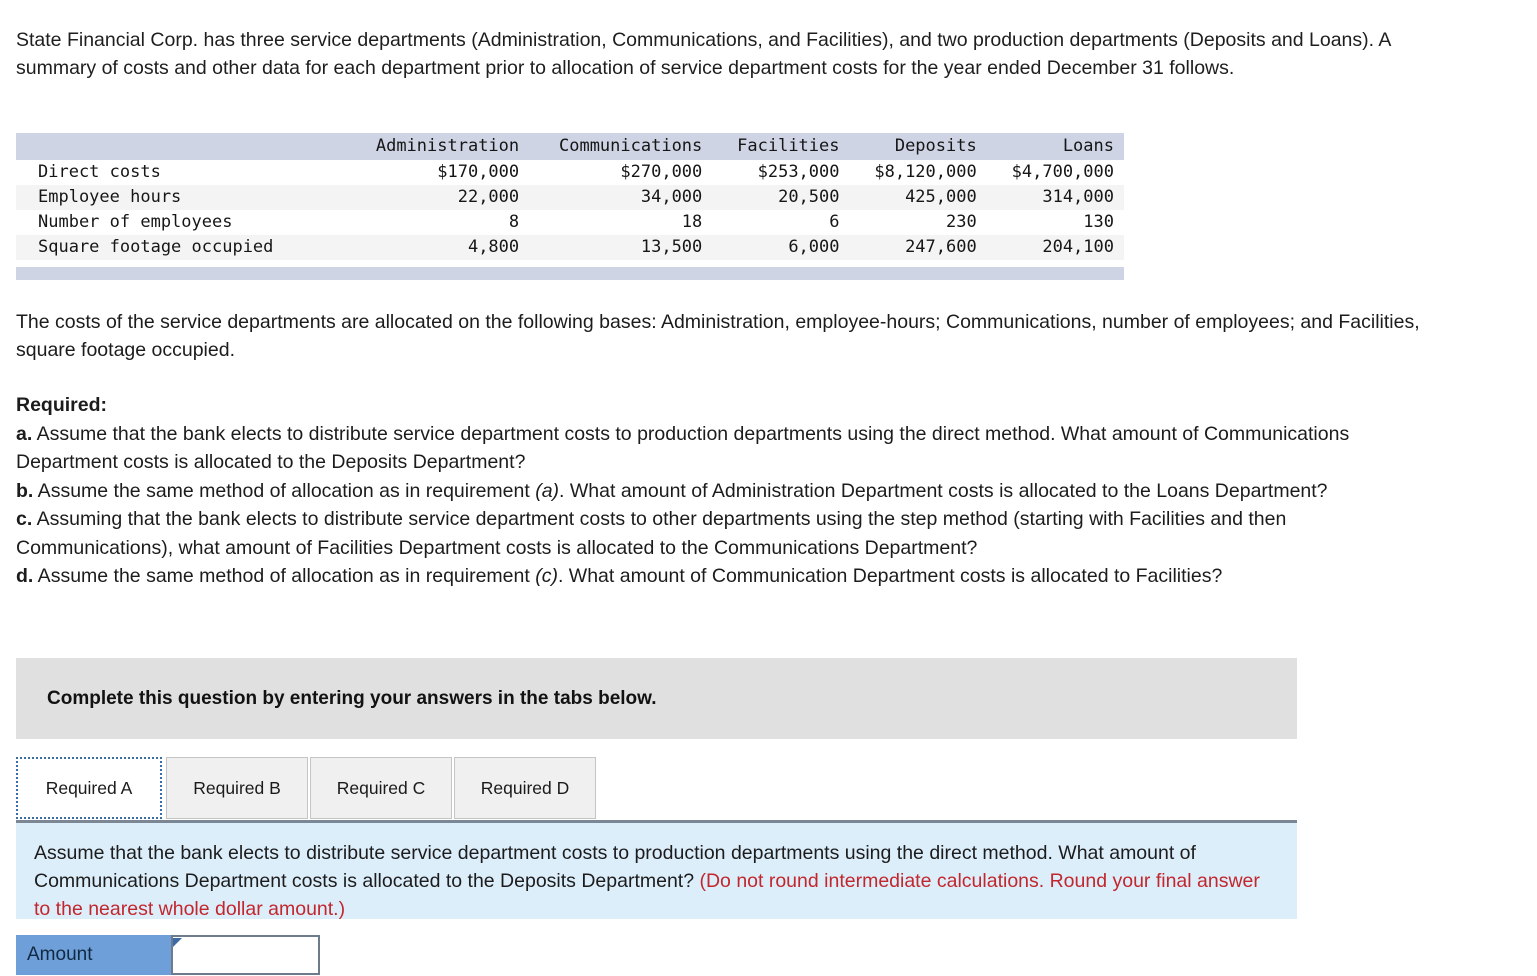  What do you see at coordinates (24, 433) in the screenshot?
I see `requirement-a-letter: a.` at bounding box center [24, 433].